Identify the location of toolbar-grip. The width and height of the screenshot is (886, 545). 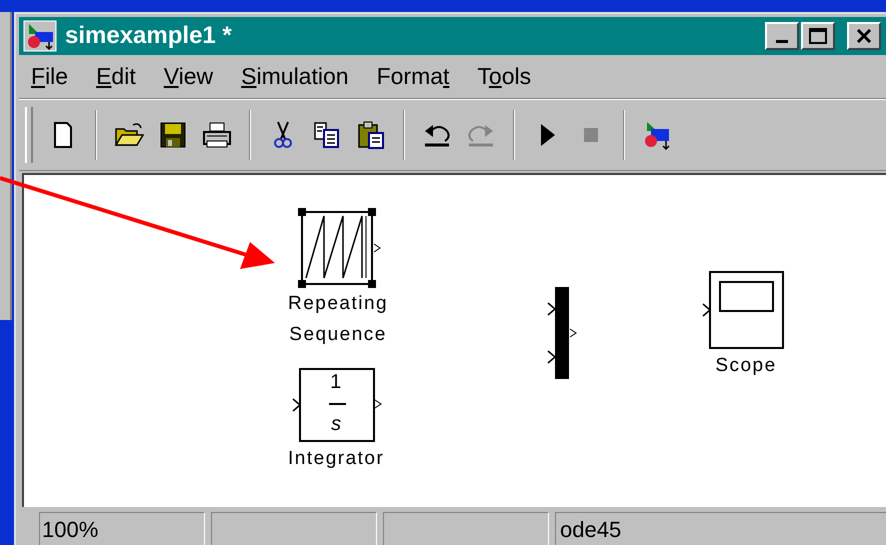
(29, 135).